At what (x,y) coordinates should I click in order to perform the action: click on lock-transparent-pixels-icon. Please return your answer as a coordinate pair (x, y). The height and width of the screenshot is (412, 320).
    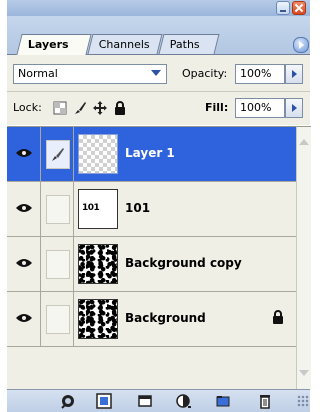
    Looking at the image, I should click on (60, 108).